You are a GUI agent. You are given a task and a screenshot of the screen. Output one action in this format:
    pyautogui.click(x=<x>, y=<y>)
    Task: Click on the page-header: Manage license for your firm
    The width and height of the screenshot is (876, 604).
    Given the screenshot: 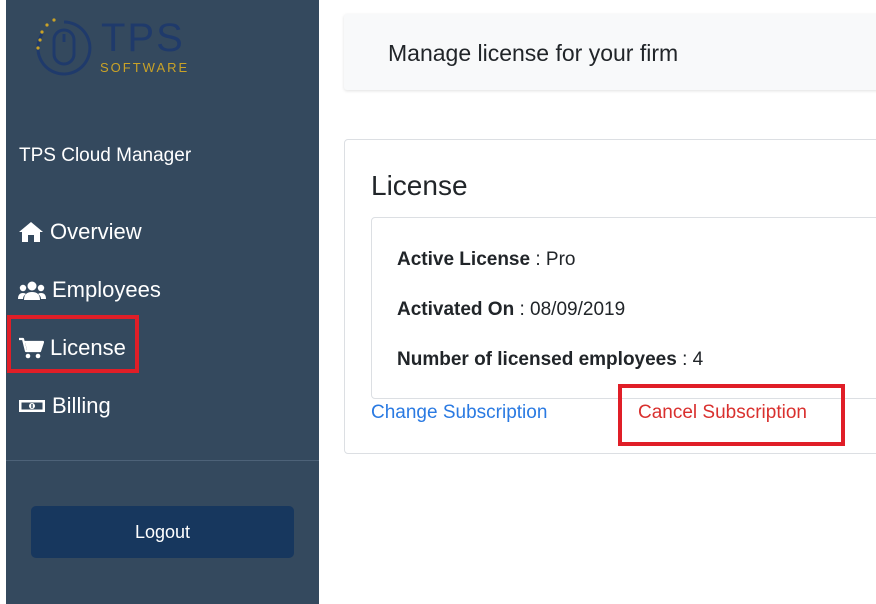 What is the action you would take?
    pyautogui.click(x=610, y=52)
    